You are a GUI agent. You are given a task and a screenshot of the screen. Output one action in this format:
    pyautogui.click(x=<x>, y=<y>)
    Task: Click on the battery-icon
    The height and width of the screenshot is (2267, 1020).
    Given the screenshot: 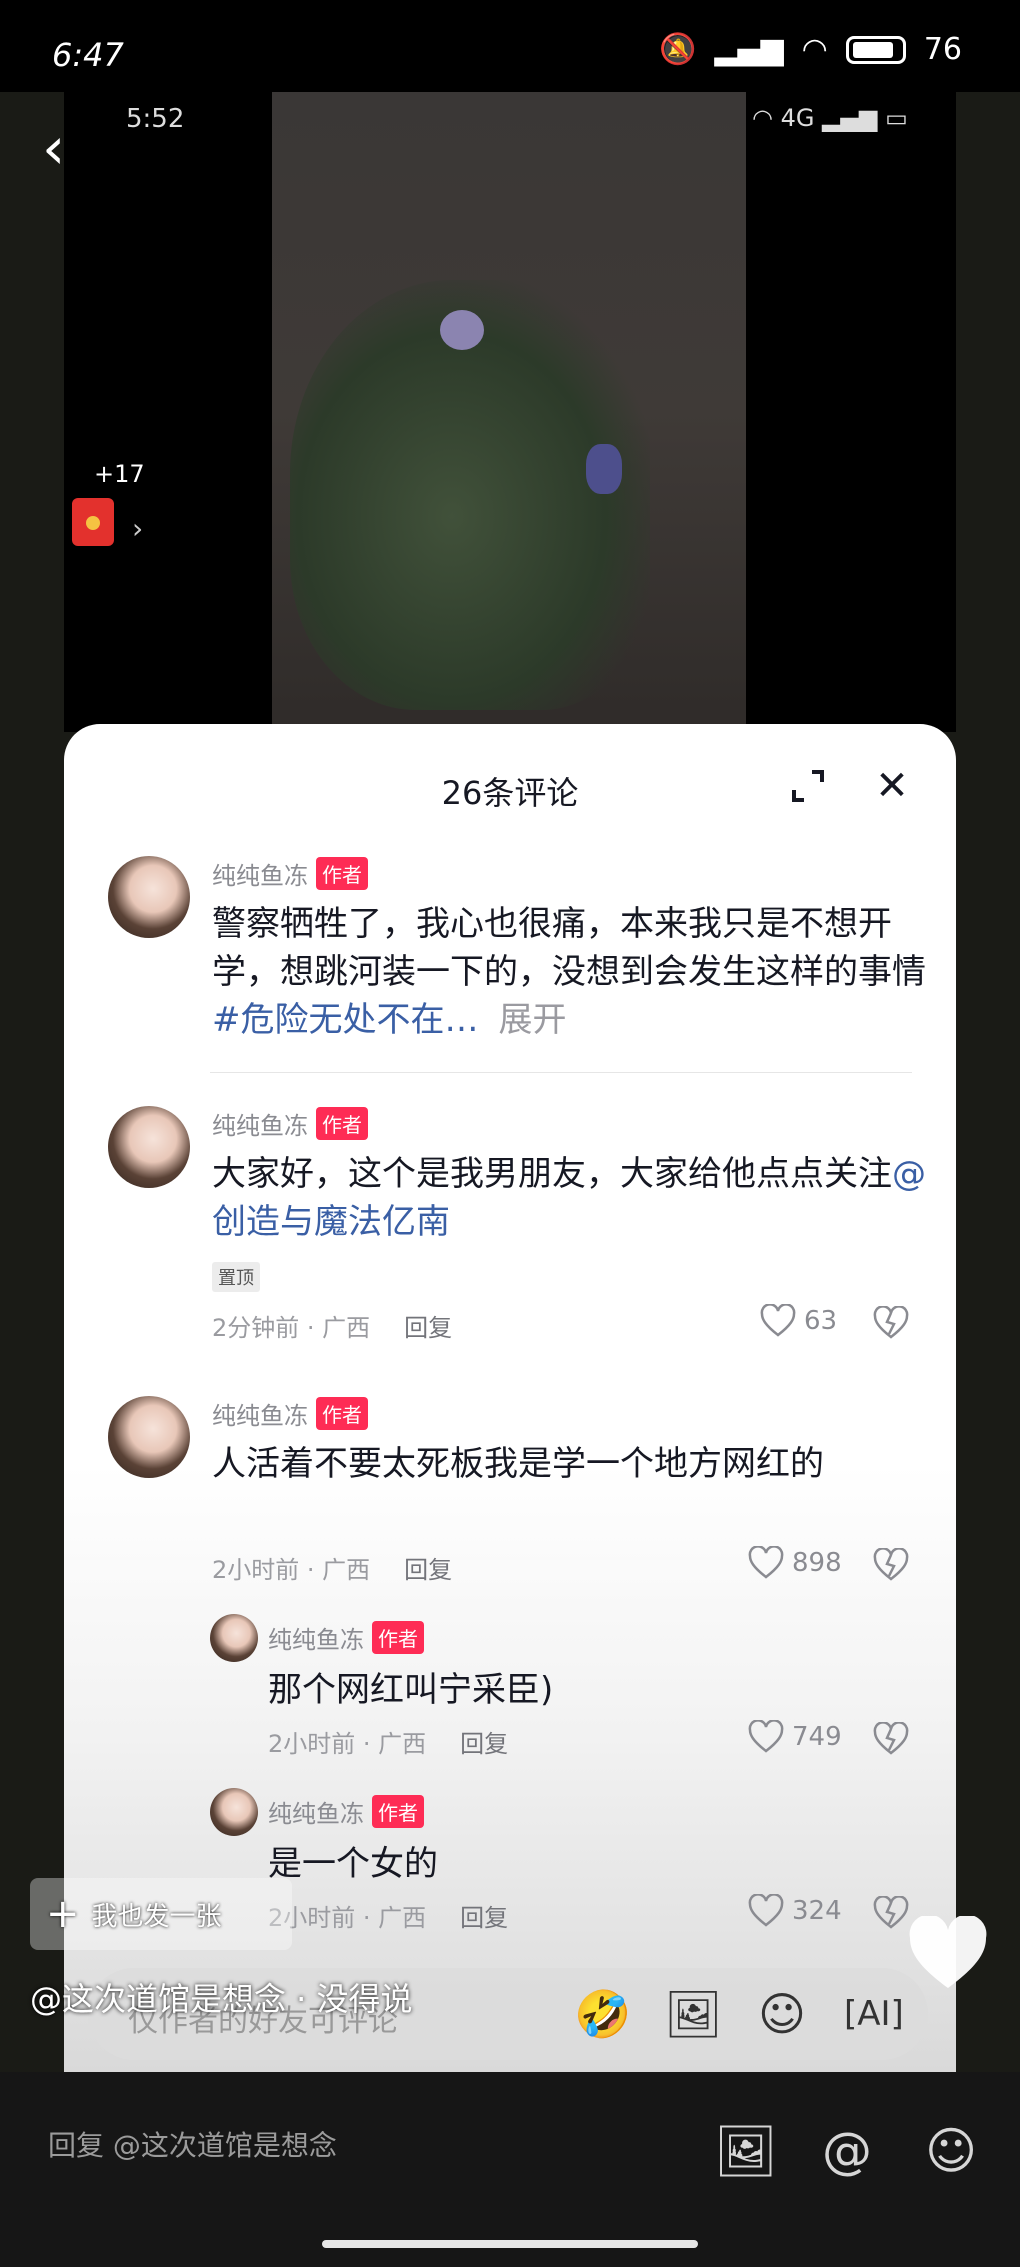 What is the action you would take?
    pyautogui.click(x=875, y=49)
    